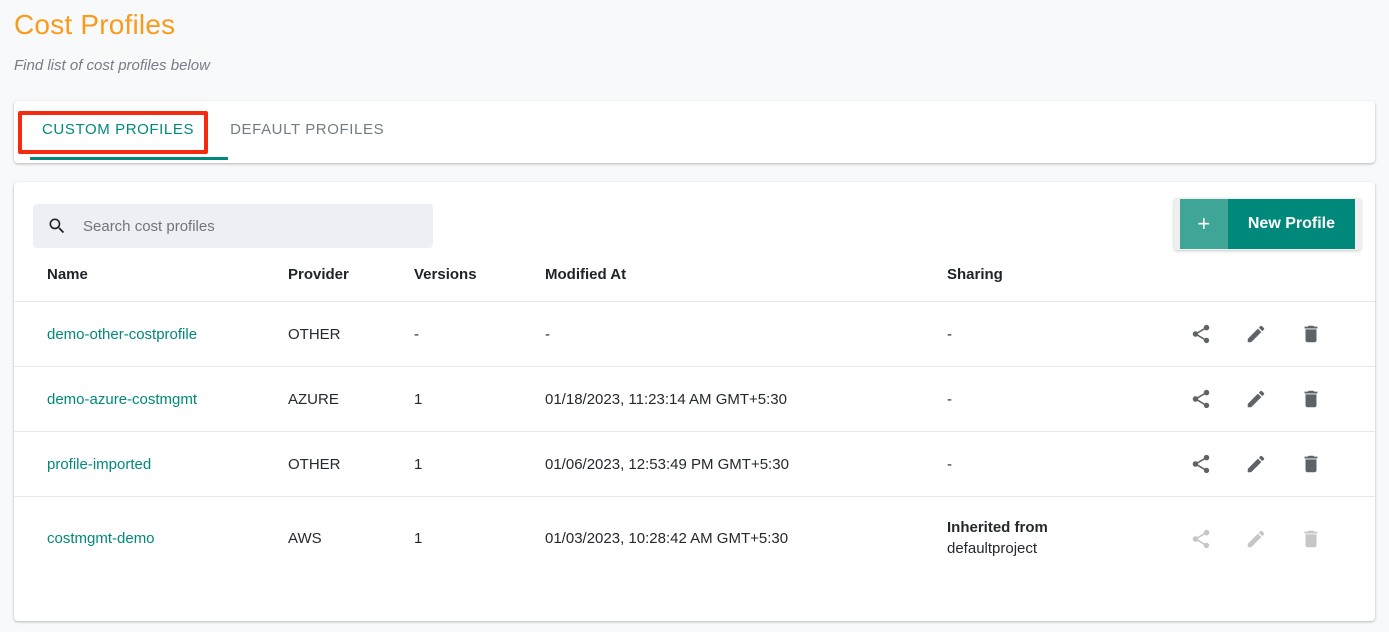  Describe the element at coordinates (129, 158) in the screenshot. I see `active-tab-indicator` at that location.